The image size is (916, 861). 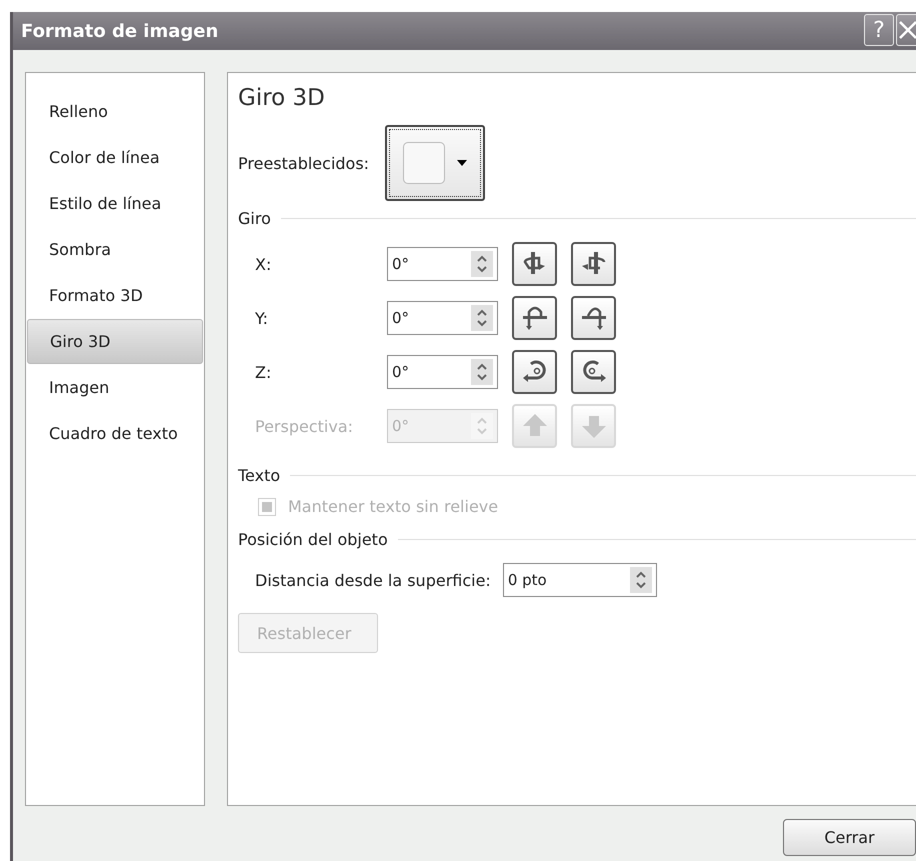 What do you see at coordinates (282, 98) in the screenshot?
I see `panel-title: Giro 3D` at bounding box center [282, 98].